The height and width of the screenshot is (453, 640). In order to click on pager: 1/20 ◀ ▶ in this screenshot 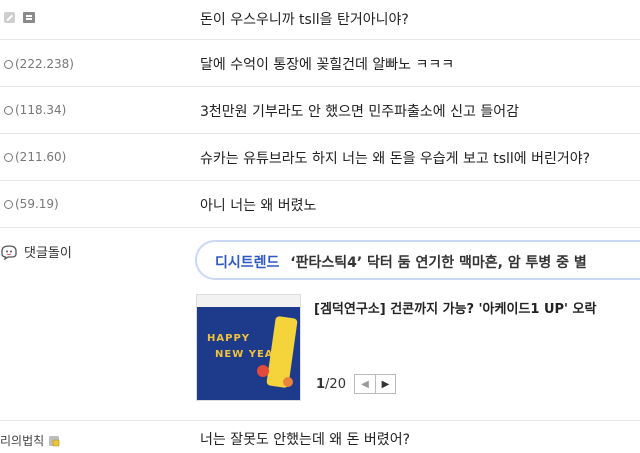, I will do `click(356, 384)`.